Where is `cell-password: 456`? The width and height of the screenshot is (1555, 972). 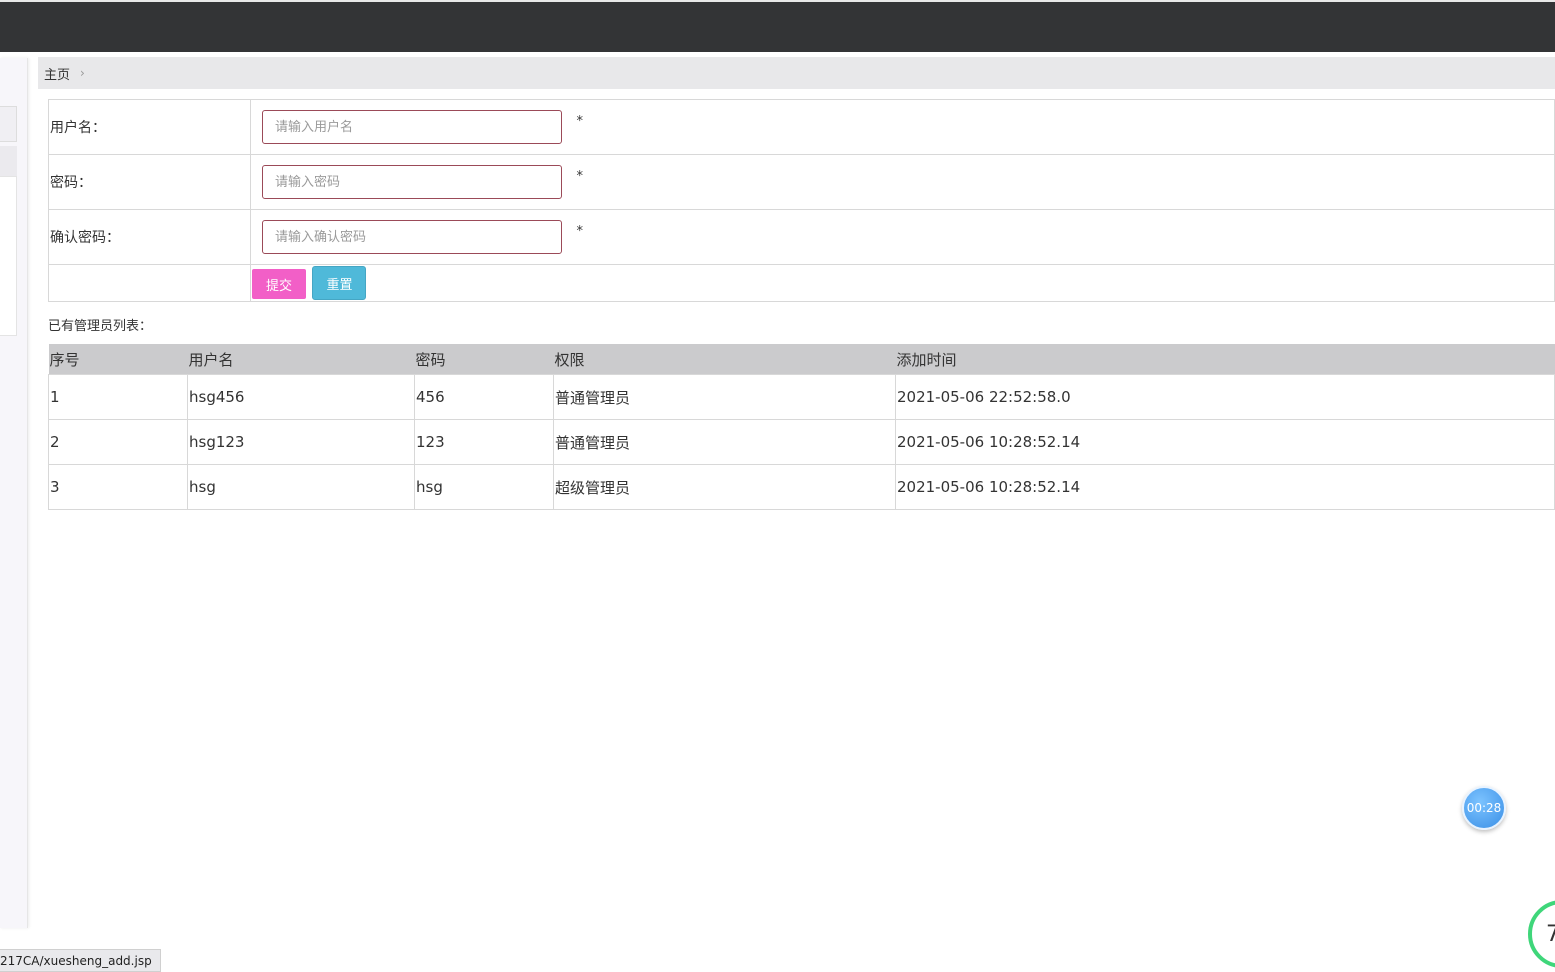 cell-password: 456 is located at coordinates (484, 397).